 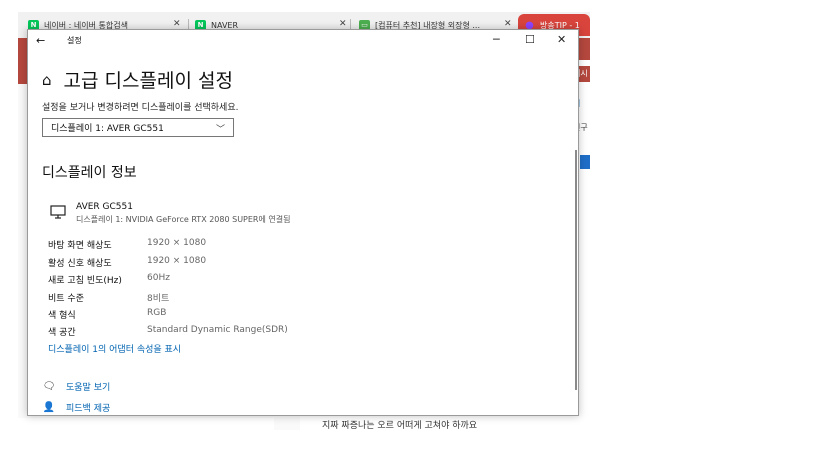 What do you see at coordinates (47, 80) in the screenshot?
I see `home-icon: ⌂` at bounding box center [47, 80].